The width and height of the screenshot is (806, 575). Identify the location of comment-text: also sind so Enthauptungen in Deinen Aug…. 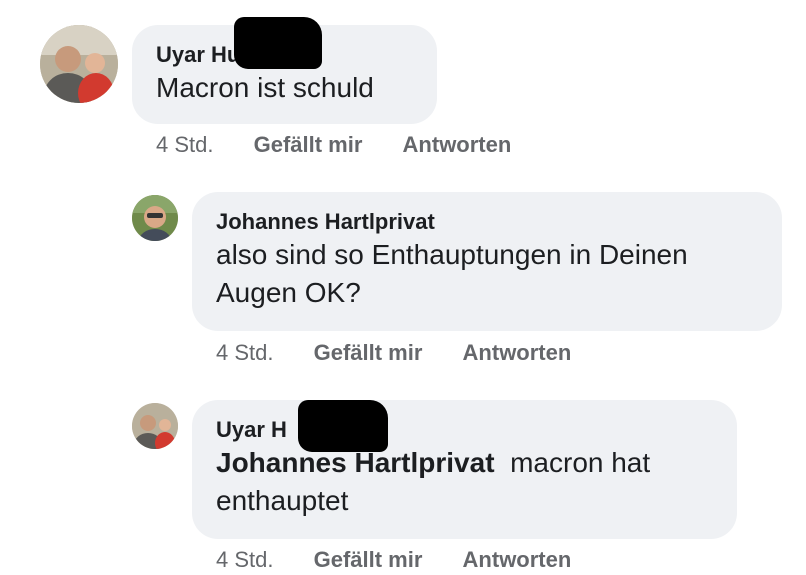
(452, 273).